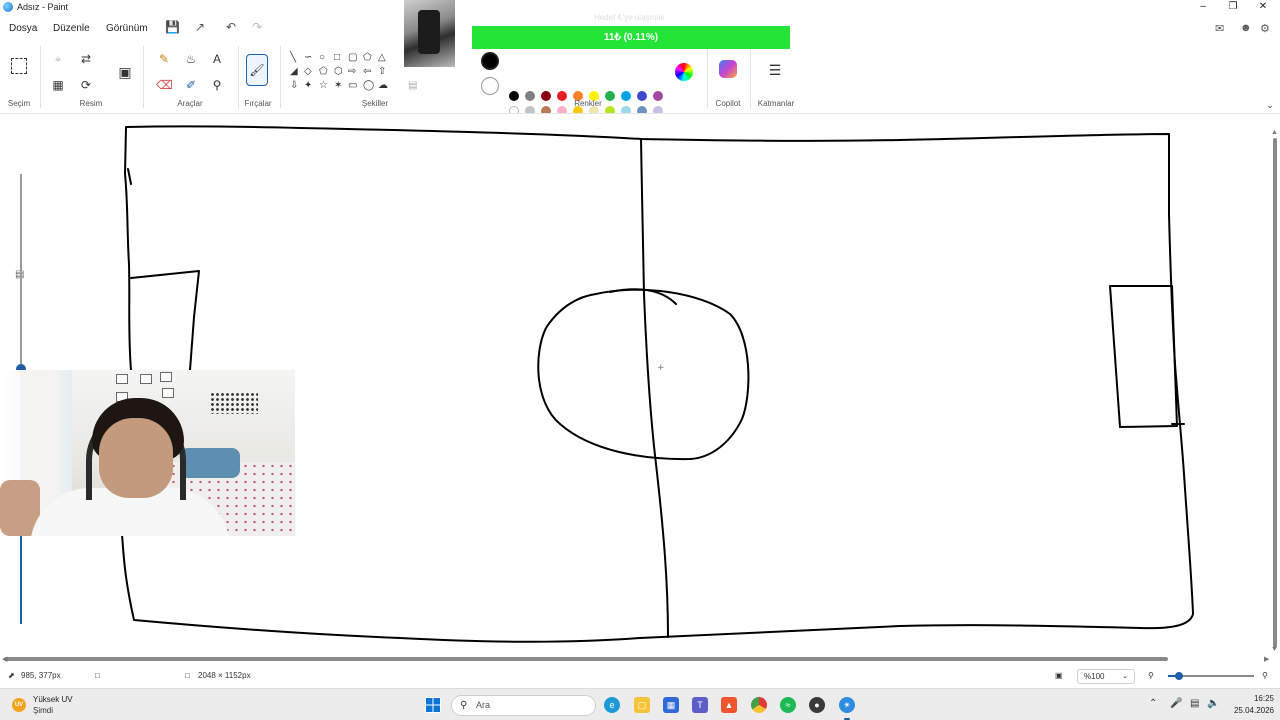 The width and height of the screenshot is (1280, 720). Describe the element at coordinates (729, 705) in the screenshot. I see `brave-icon: ▲` at that location.